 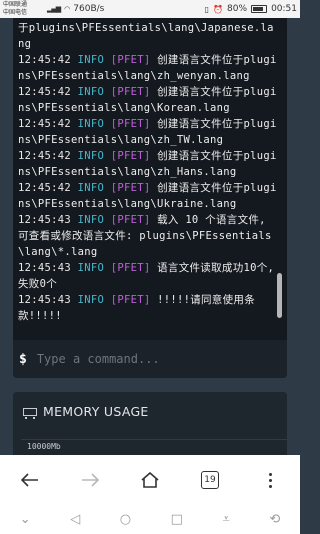 What do you see at coordinates (146, 359) in the screenshot?
I see `command-input` at bounding box center [146, 359].